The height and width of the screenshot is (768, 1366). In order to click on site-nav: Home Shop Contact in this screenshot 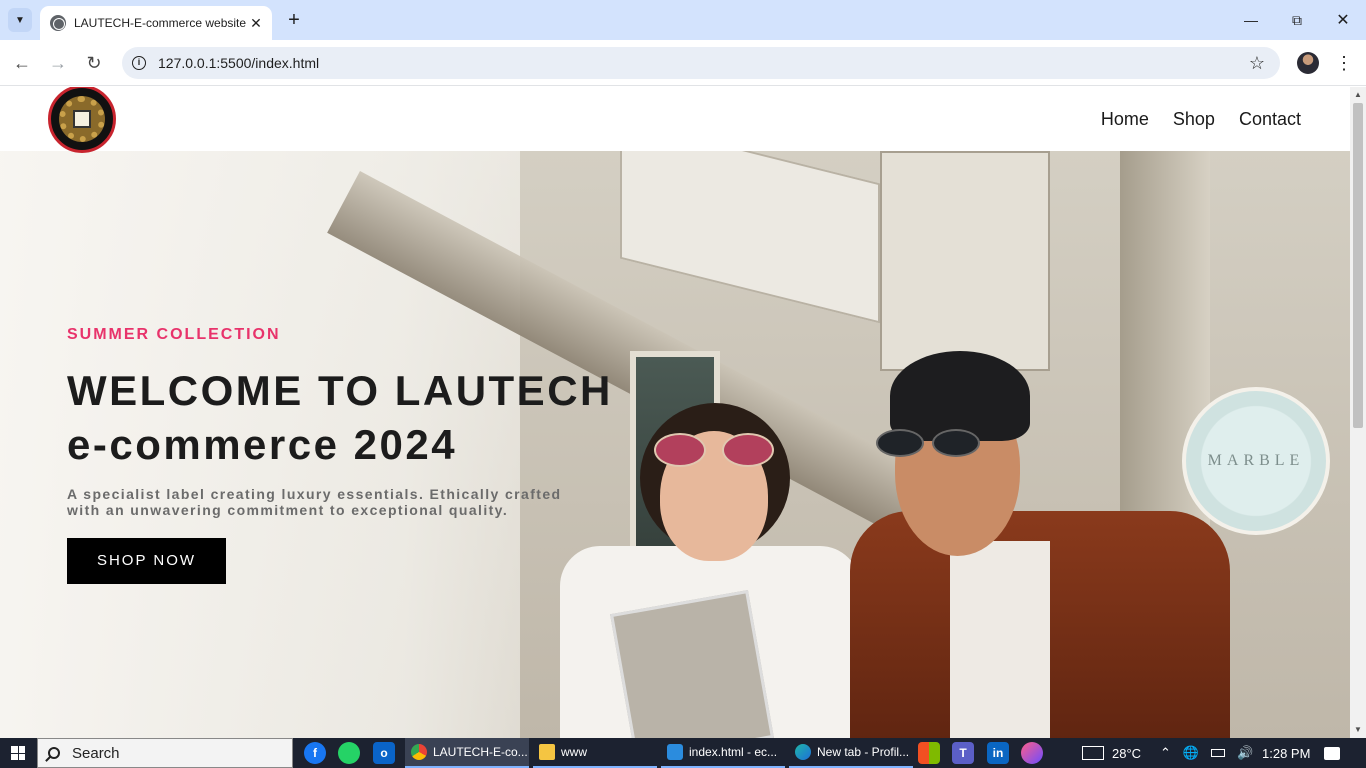, I will do `click(1201, 119)`.